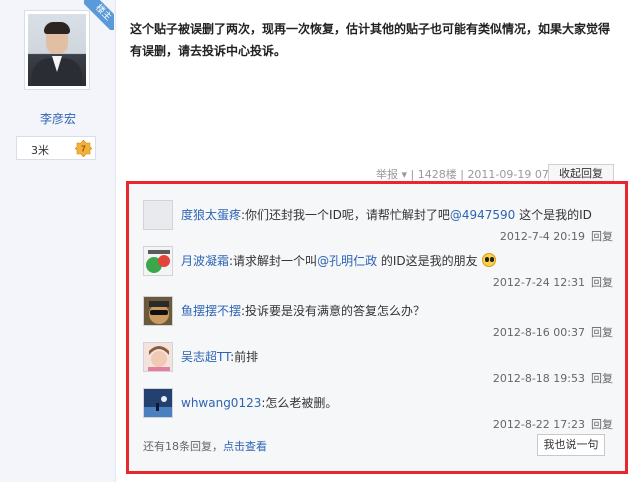  I want to click on floor-number: 1428楼, so click(437, 174).